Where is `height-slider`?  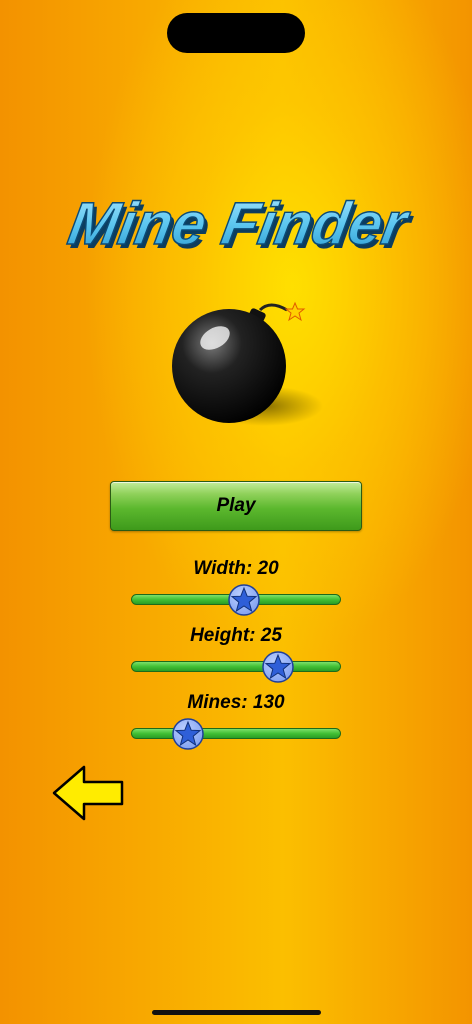
height-slider is located at coordinates (236, 667).